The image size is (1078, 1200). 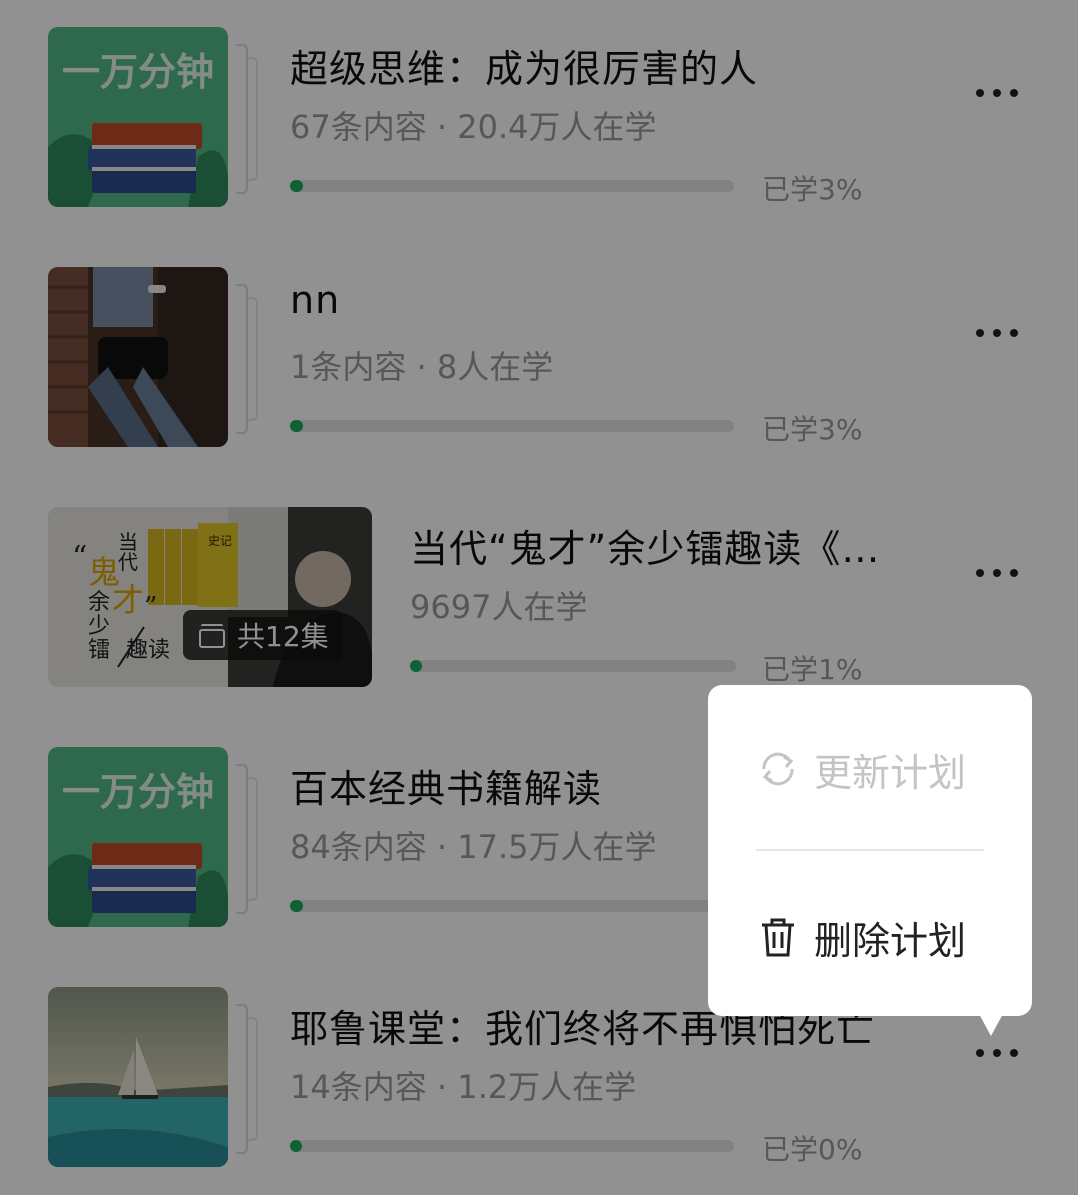 I want to click on delete-plan-label: 删除计划, so click(x=890, y=940).